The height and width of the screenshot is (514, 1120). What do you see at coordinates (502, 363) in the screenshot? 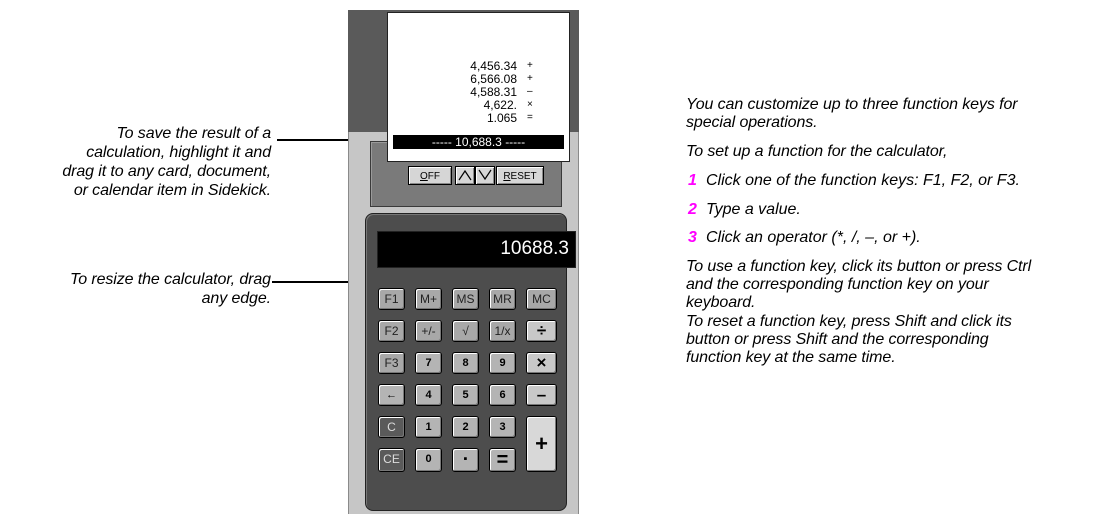
I see `digit-9-key: 9` at bounding box center [502, 363].